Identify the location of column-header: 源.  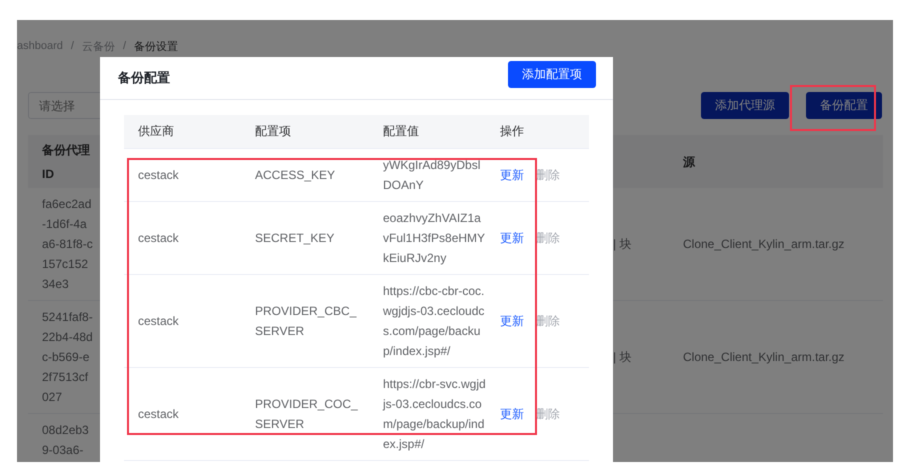
(689, 162).